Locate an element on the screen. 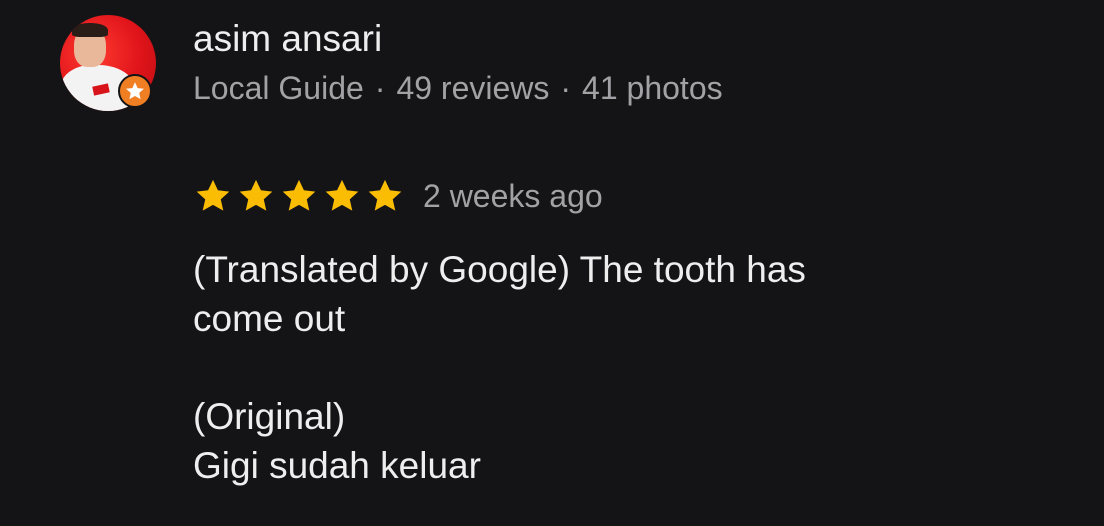 The width and height of the screenshot is (1104, 526). review-timestamp: 2 weeks ago is located at coordinates (513, 196).